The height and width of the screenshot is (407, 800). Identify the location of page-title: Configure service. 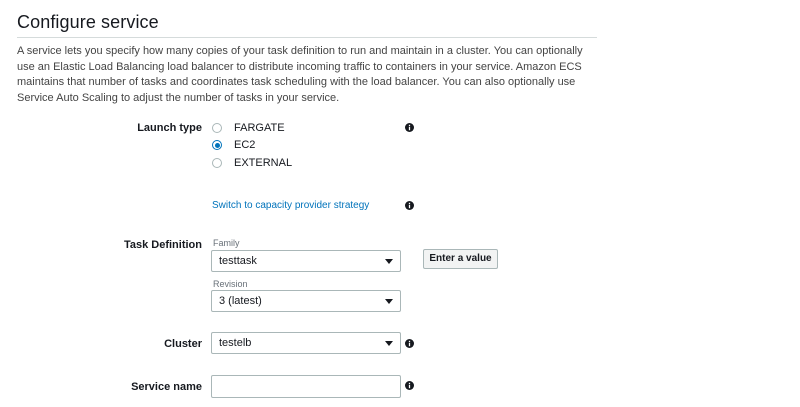
(88, 22).